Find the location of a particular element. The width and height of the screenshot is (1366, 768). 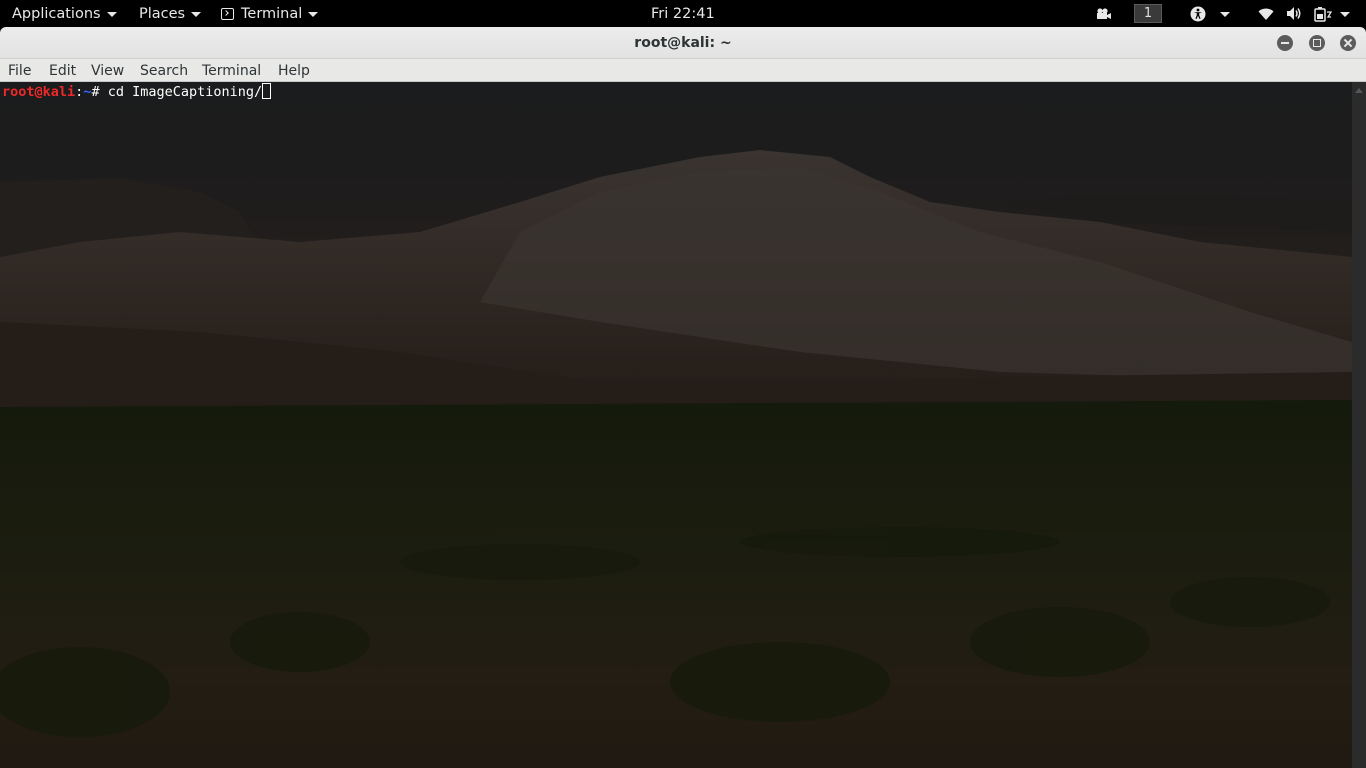

workspace-indicator: 1 is located at coordinates (1148, 13).